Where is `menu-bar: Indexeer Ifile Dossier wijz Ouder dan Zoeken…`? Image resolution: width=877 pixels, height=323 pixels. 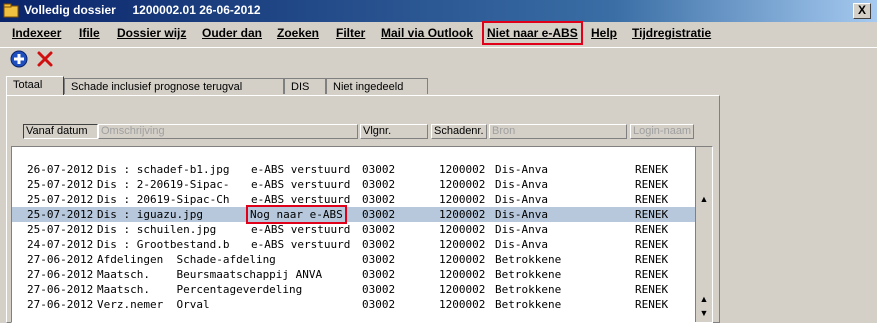
menu-bar: Indexeer Ifile Dossier wijz Ouder dan Zoeken… is located at coordinates (438, 33).